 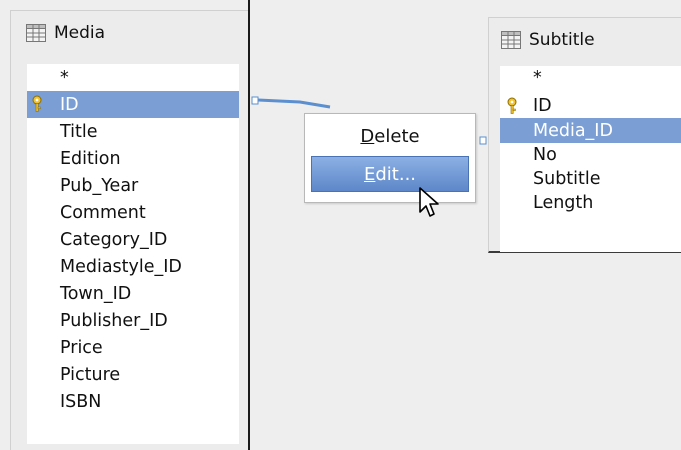 What do you see at coordinates (369, 174) in the screenshot?
I see `edit-mnemonic: E` at bounding box center [369, 174].